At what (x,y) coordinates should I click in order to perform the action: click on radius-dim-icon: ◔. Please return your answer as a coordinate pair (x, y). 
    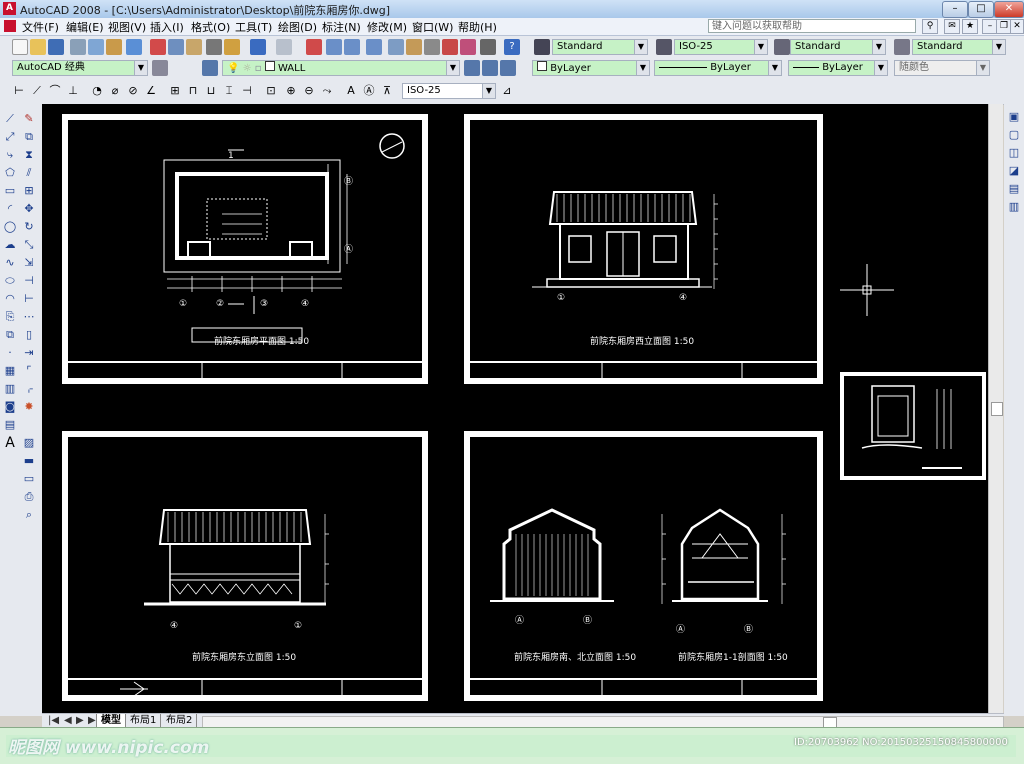
    Looking at the image, I should click on (97, 91).